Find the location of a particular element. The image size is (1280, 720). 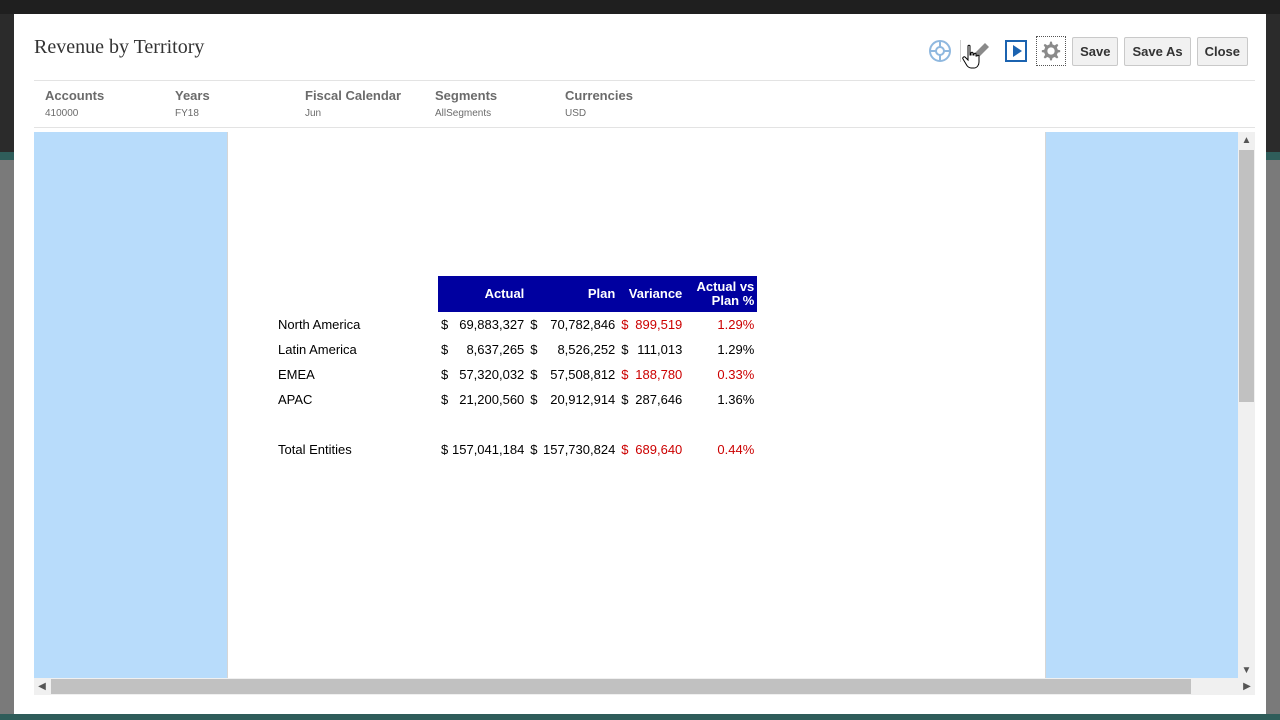

pov-label: Segments is located at coordinates (500, 95).